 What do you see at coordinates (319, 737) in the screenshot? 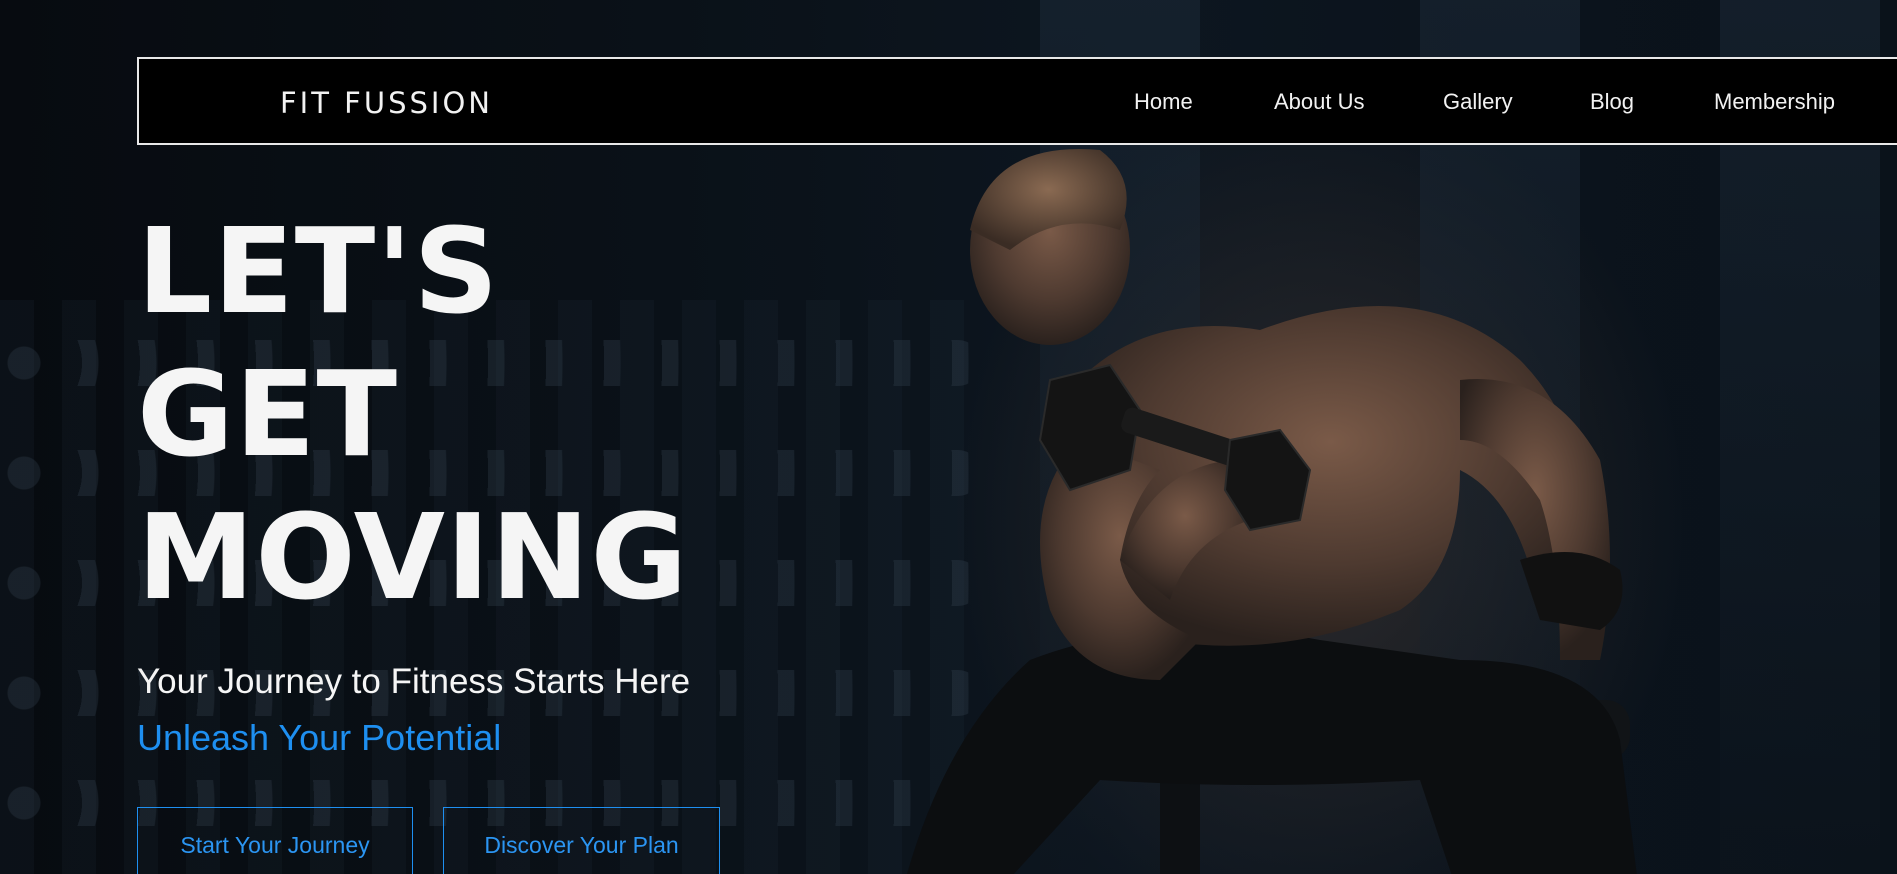
I see `hero-tagline: Unleash Your Potential` at bounding box center [319, 737].